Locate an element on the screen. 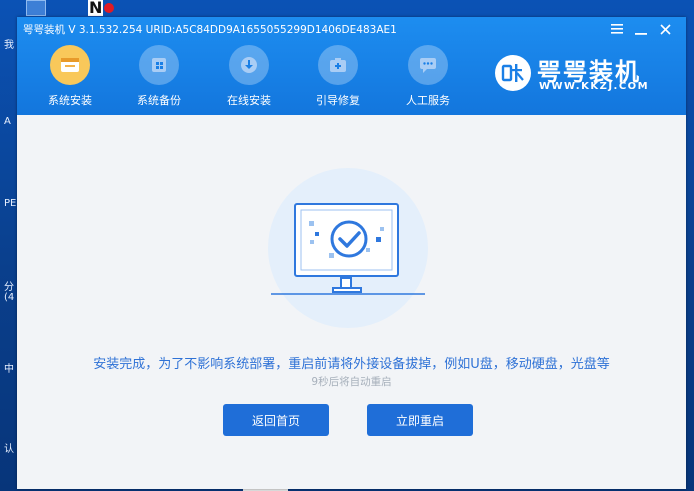  nav-chat-service: 人工服务 is located at coordinates (428, 78).